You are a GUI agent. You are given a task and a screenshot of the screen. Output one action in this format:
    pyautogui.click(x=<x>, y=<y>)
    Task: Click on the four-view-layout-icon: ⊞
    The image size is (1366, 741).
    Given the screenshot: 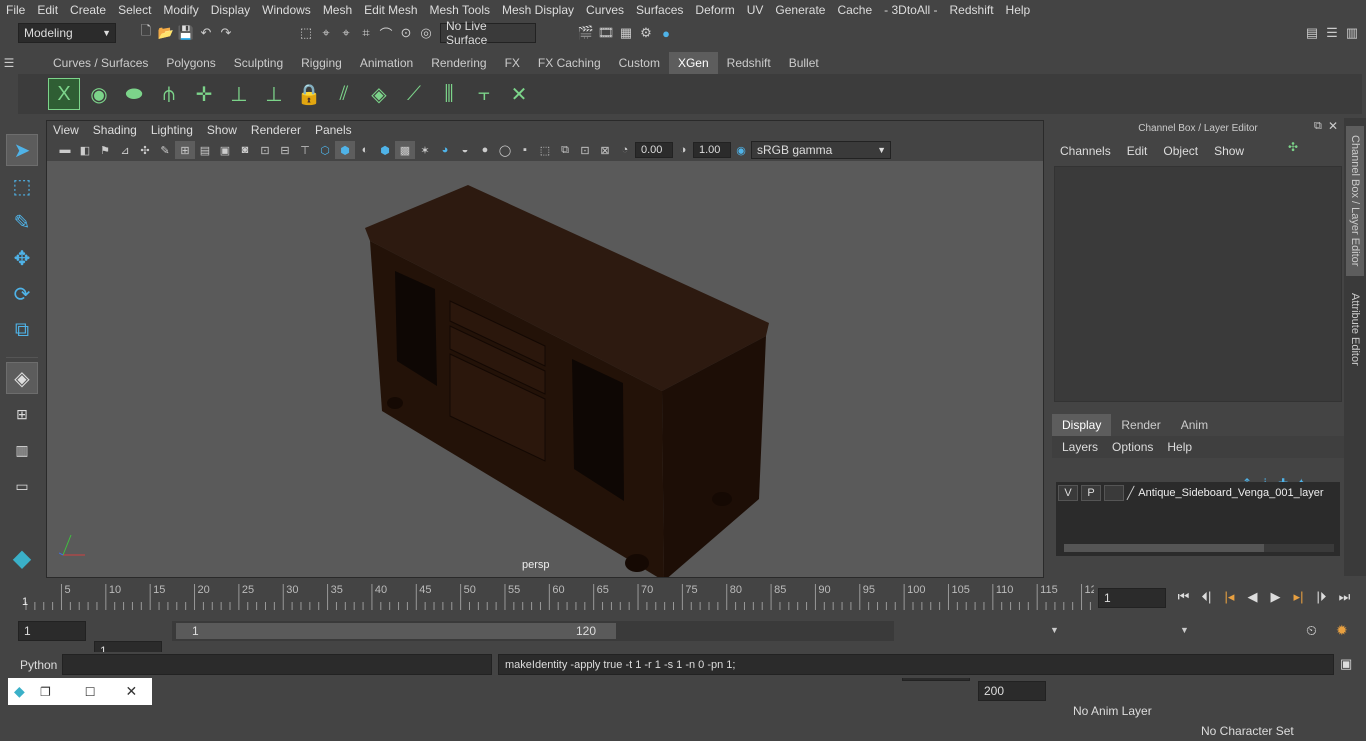 What is the action you would take?
    pyautogui.click(x=22, y=414)
    